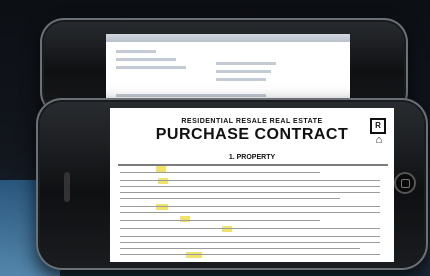 The width and height of the screenshot is (430, 276). Describe the element at coordinates (405, 183) in the screenshot. I see `home-button-icon` at that location.